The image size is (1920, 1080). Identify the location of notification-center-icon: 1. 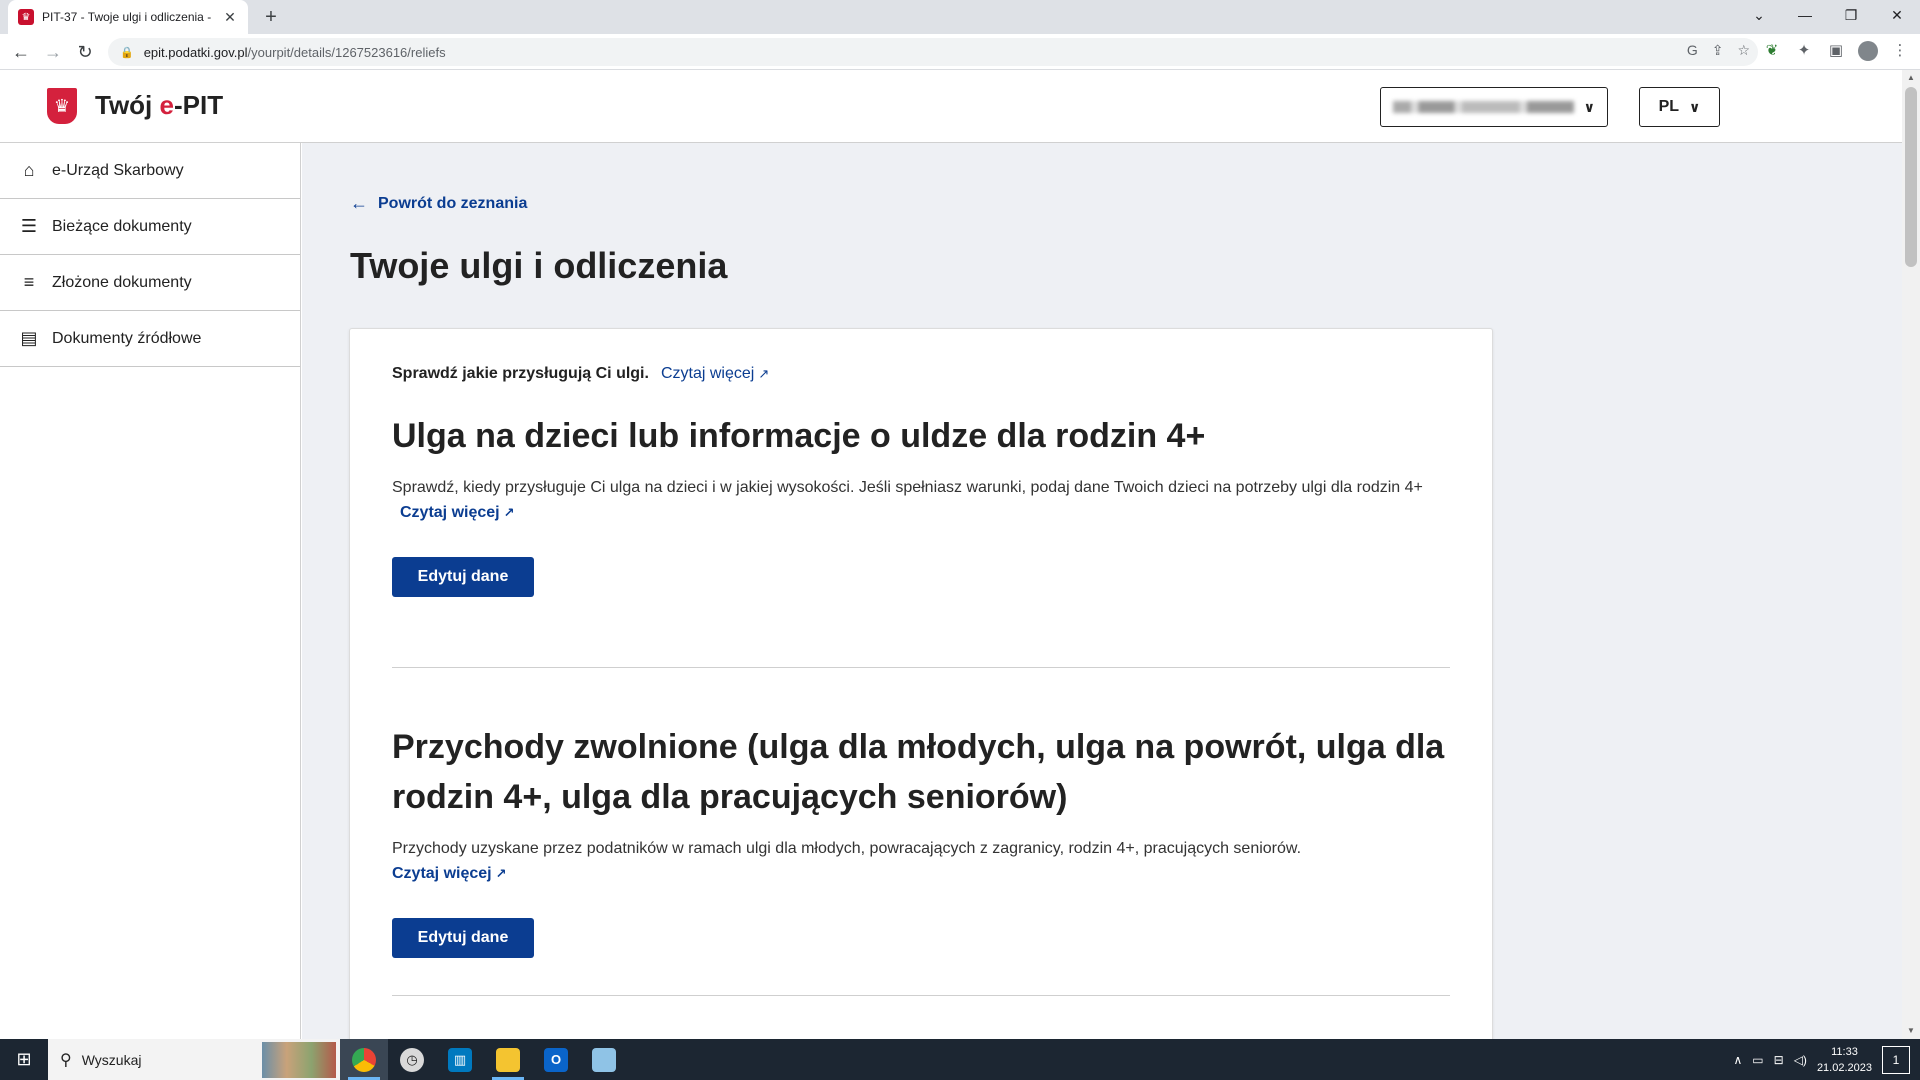
(1896, 1059).